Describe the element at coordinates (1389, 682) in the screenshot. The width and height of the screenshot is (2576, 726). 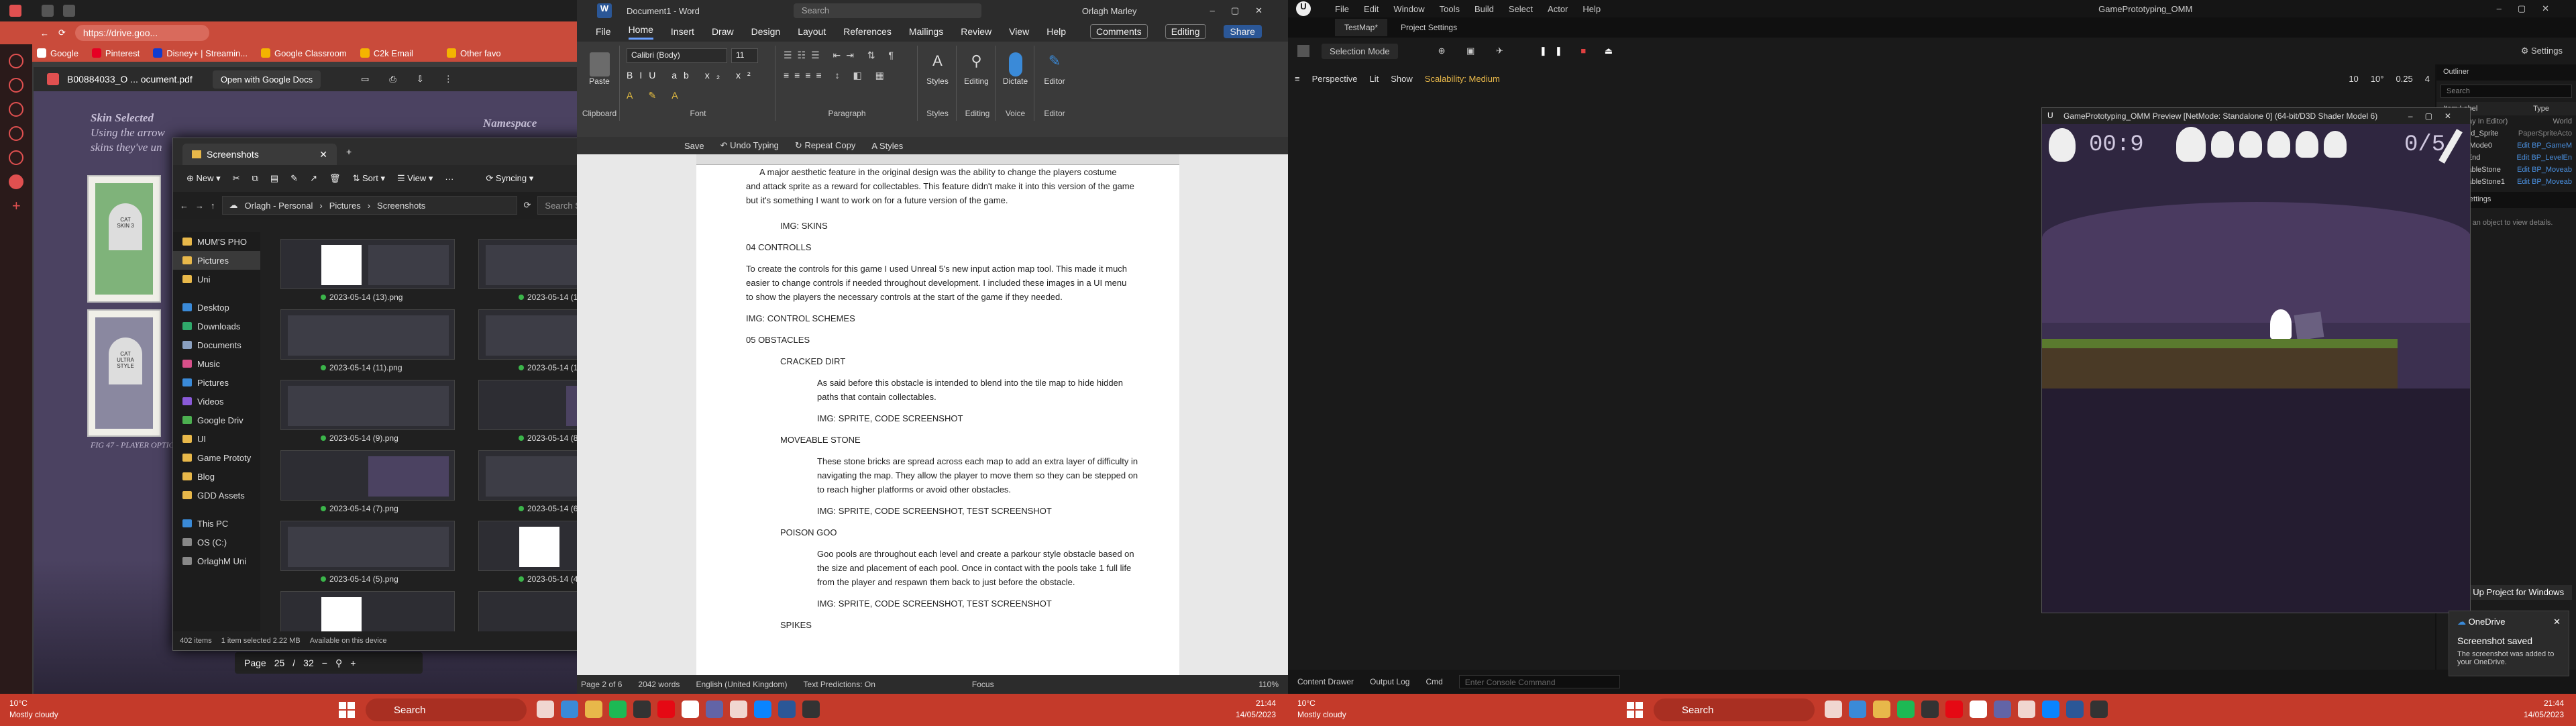
I see `output-log-button: Output Log` at that location.